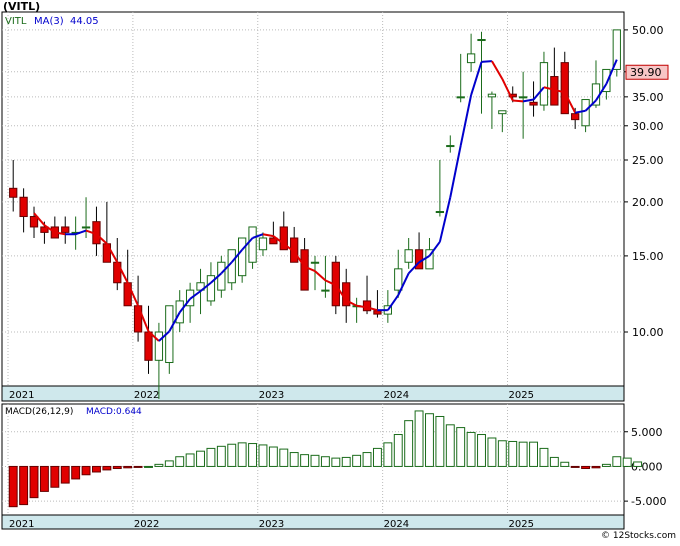 The width and height of the screenshot is (680, 546). Describe the element at coordinates (396, 395) in the screenshot. I see `price-year-label: 2024` at that location.